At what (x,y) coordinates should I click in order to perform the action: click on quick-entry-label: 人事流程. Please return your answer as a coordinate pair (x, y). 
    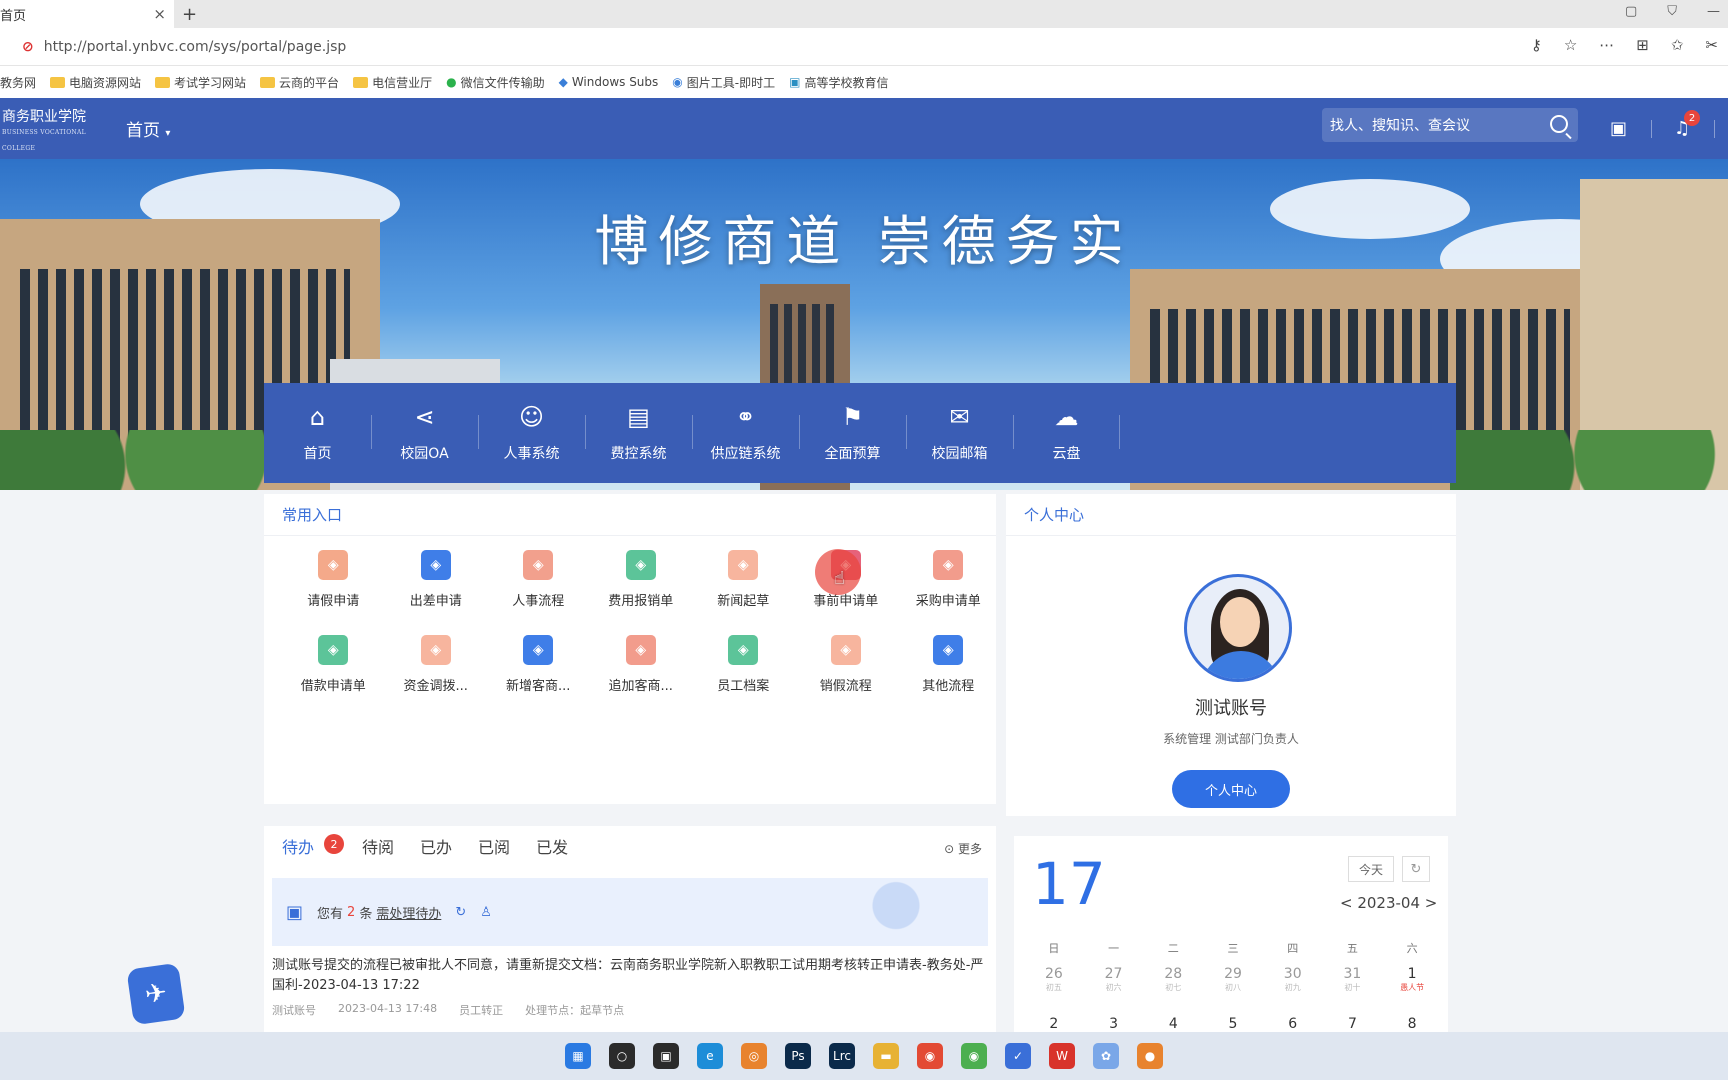
    Looking at the image, I should click on (538, 601).